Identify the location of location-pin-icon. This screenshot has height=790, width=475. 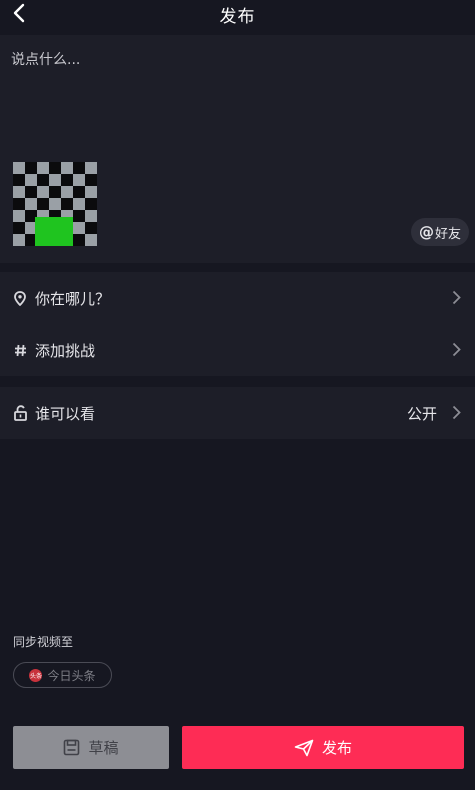
(20, 298).